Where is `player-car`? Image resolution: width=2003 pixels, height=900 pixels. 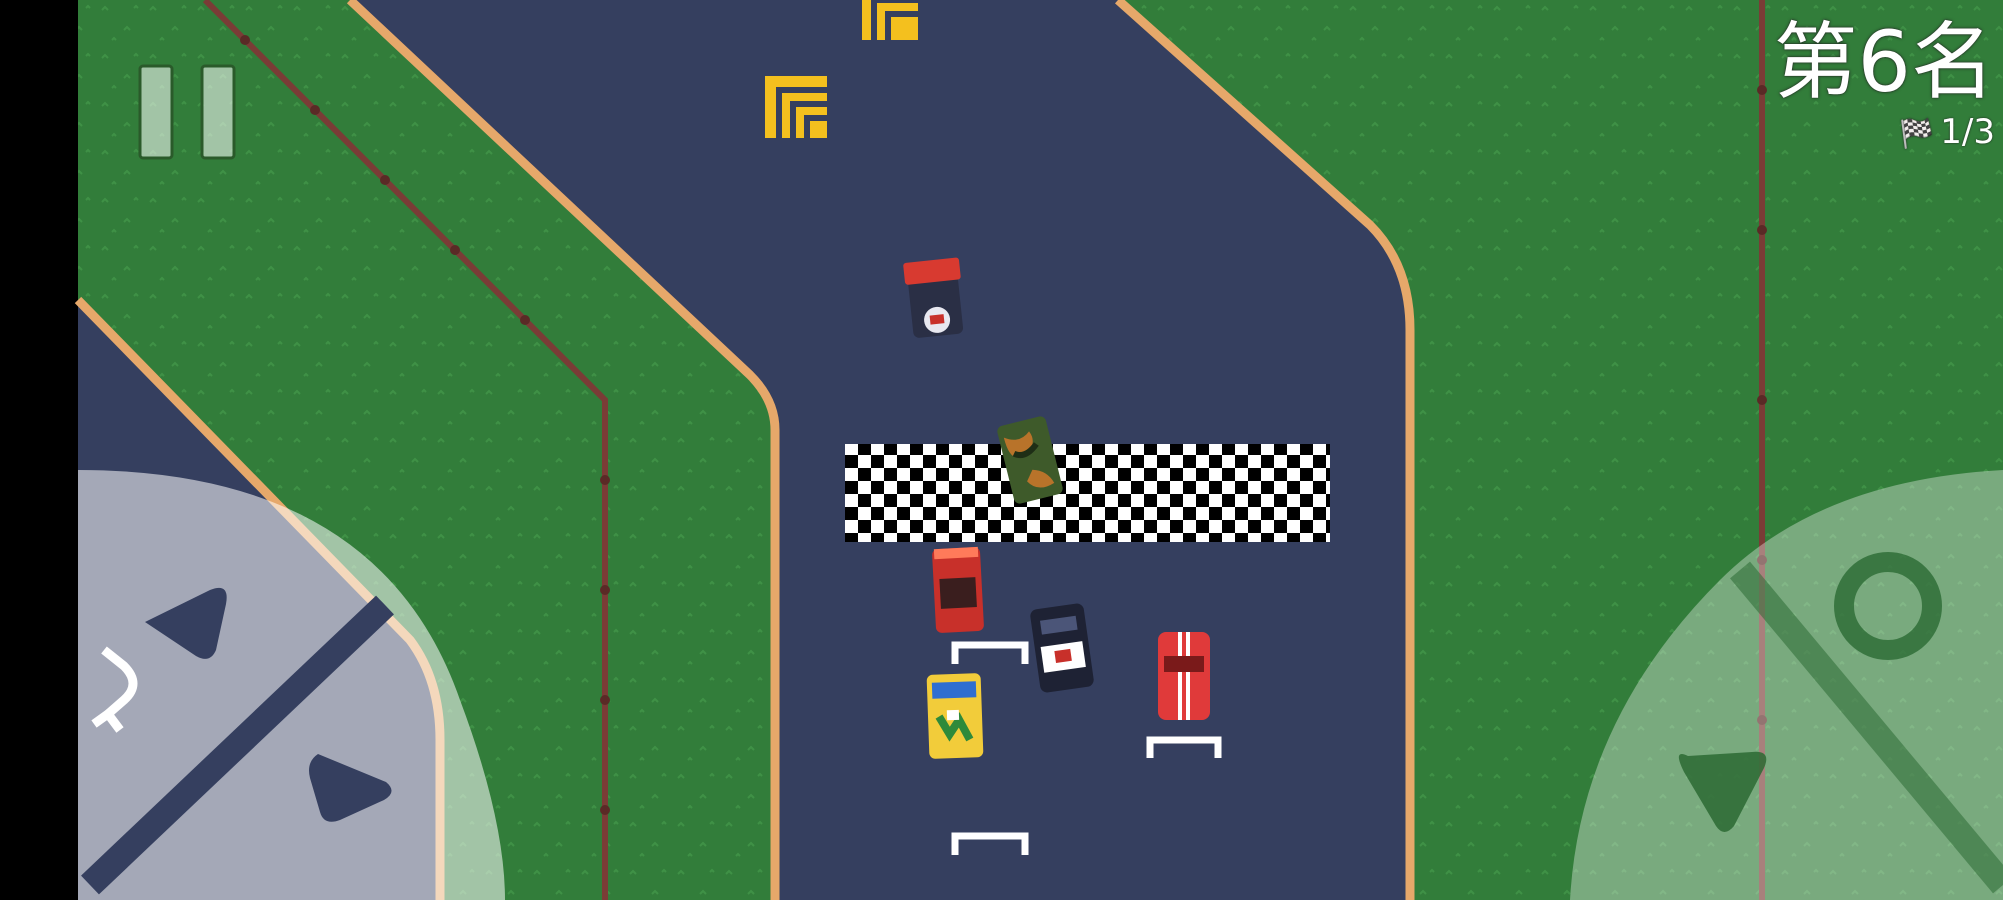
player-car is located at coordinates (1184, 676).